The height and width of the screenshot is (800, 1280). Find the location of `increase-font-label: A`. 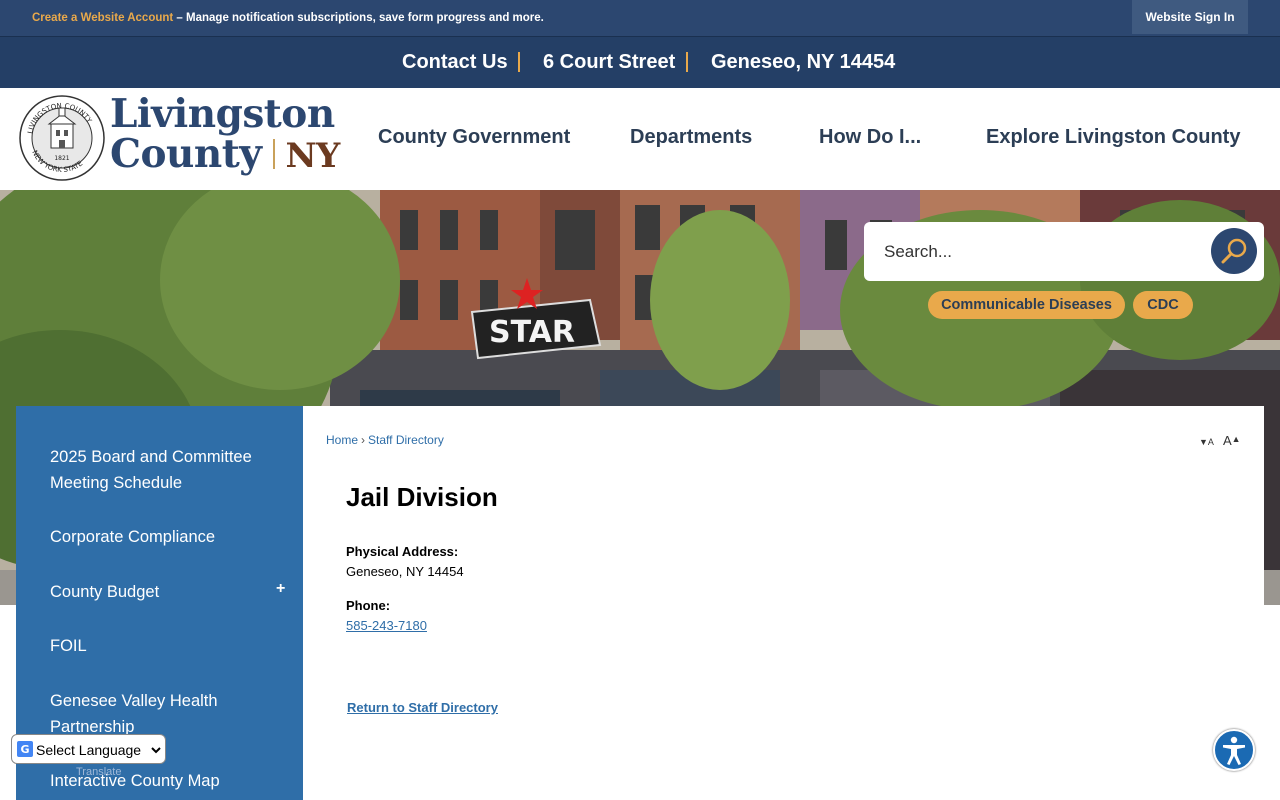

increase-font-label: A is located at coordinates (1227, 440).